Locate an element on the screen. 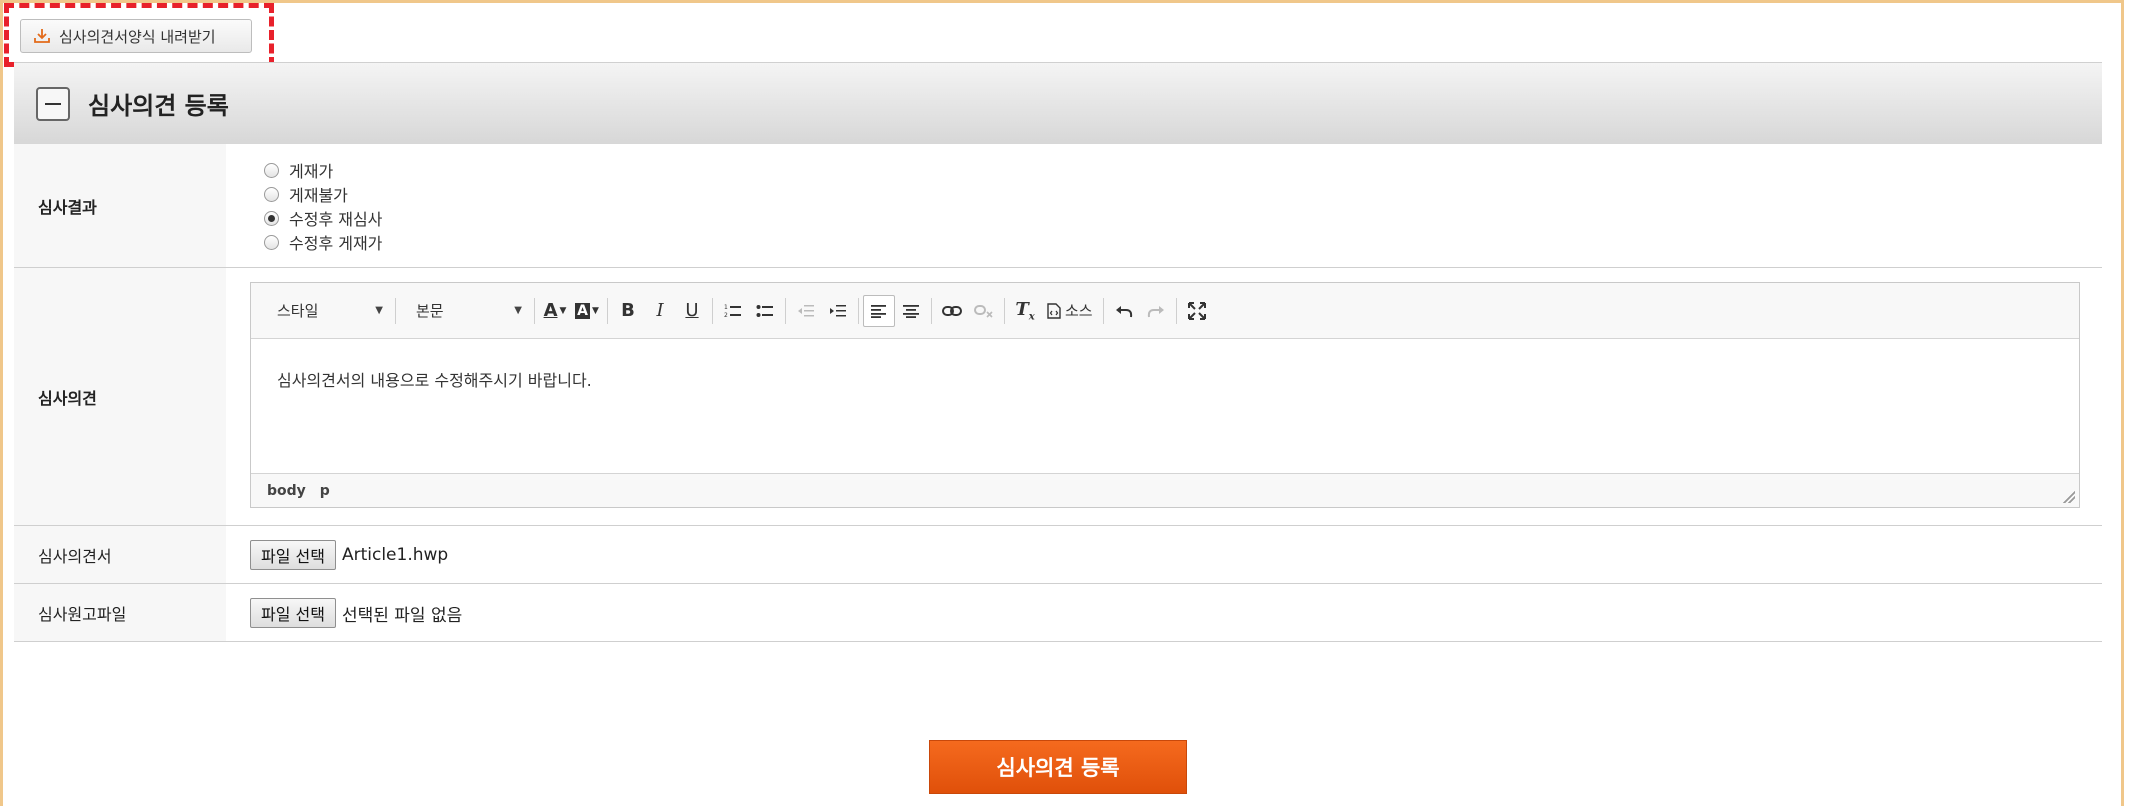 Image resolution: width=2129 pixels, height=806 pixels. undo-button is located at coordinates (1124, 311).